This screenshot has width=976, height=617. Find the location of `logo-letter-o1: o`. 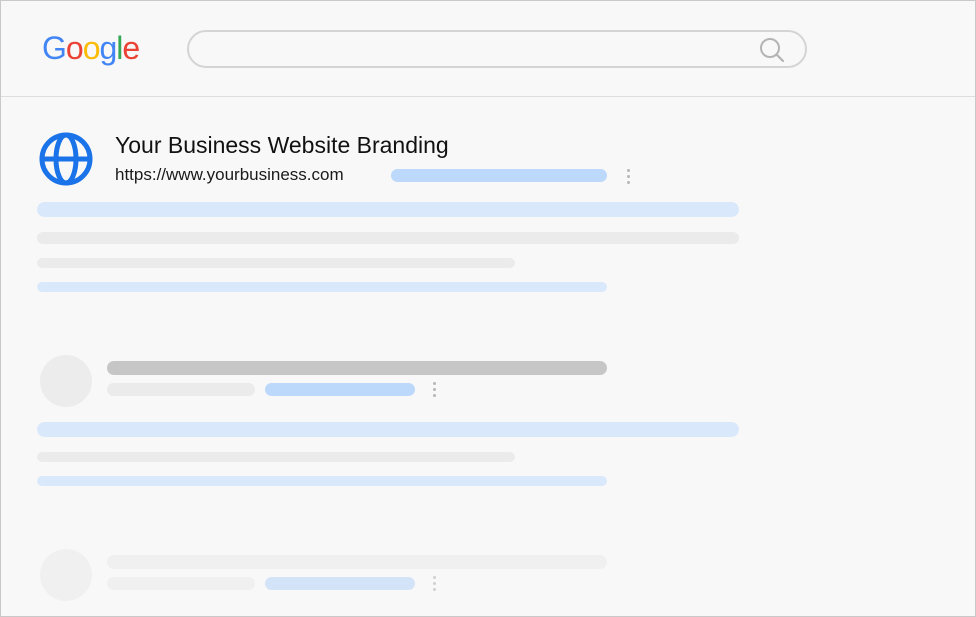

logo-letter-o1: o is located at coordinates (74, 48).